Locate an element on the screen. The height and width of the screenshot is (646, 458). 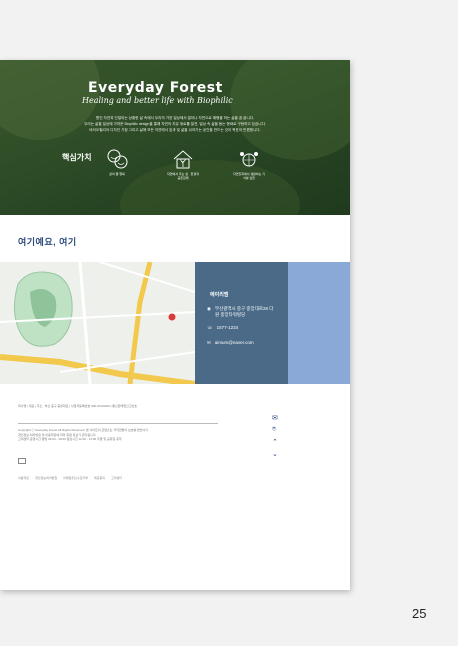
chevron-down-icon: ⌄ is located at coordinates (275, 454).